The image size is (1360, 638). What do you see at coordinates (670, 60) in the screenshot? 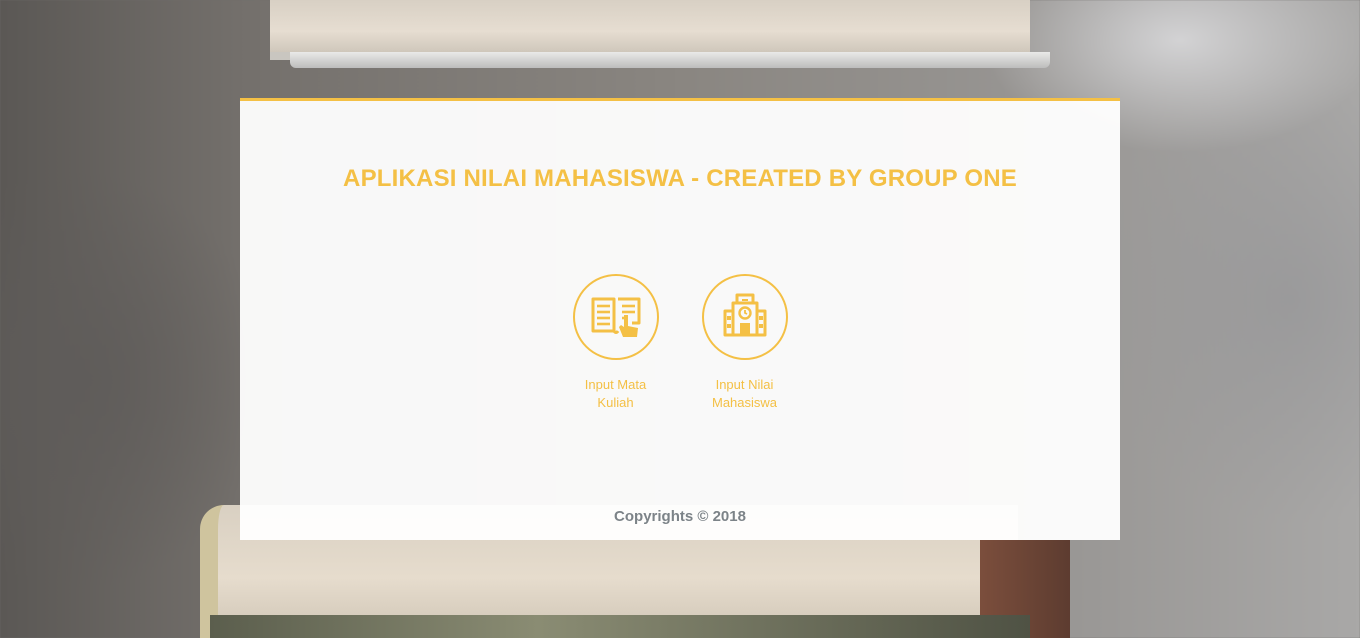
I see `background-book-top-edge` at bounding box center [670, 60].